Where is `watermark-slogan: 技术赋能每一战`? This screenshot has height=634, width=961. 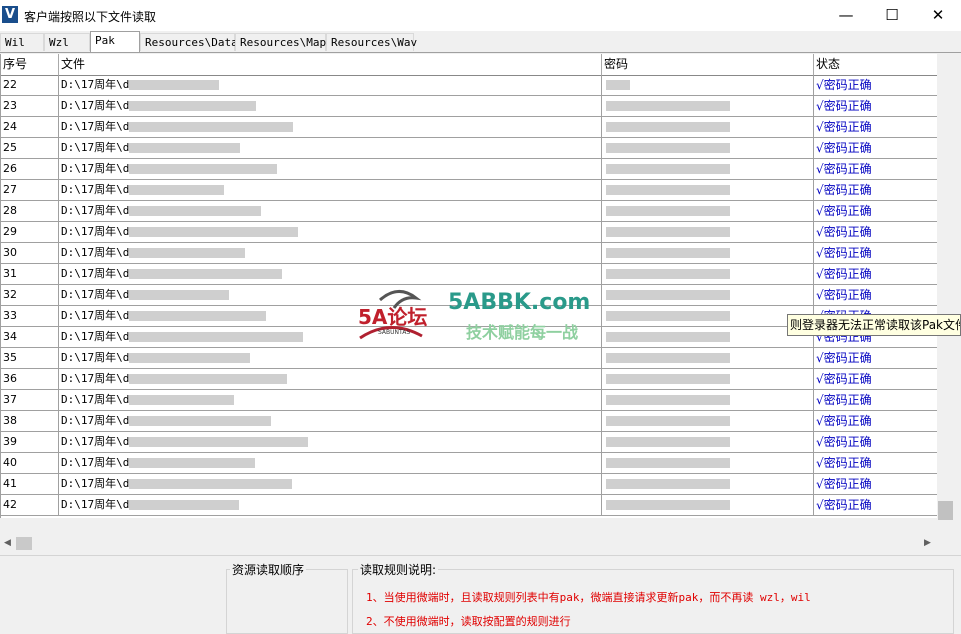
watermark-slogan: 技术赋能每一战 is located at coordinates (522, 332).